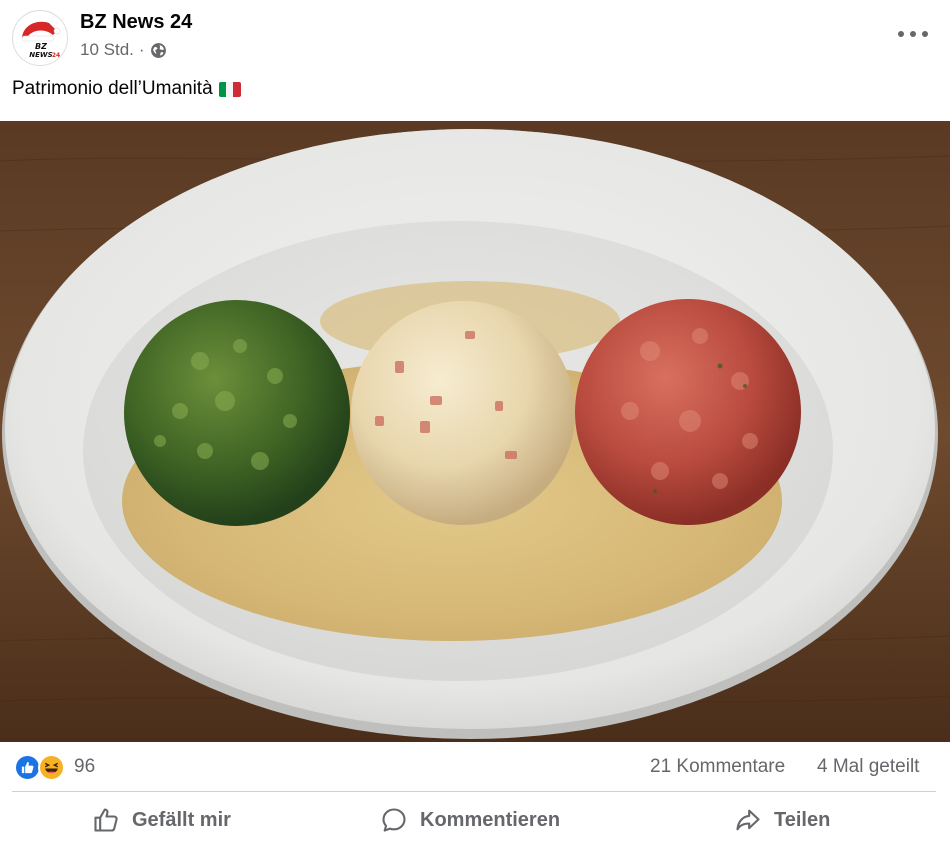 The width and height of the screenshot is (950, 846). Describe the element at coordinates (748, 820) in the screenshot. I see `share-icon` at that location.